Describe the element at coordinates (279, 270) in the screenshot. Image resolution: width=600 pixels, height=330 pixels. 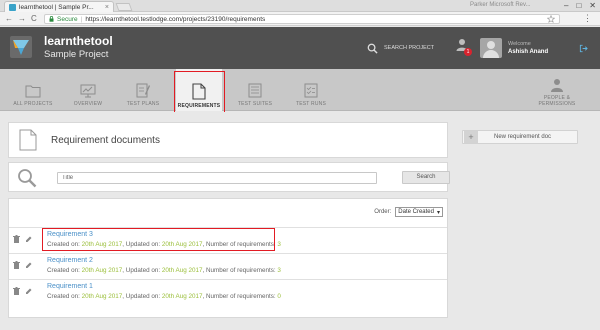
I see `requirement-count: 3` at that location.